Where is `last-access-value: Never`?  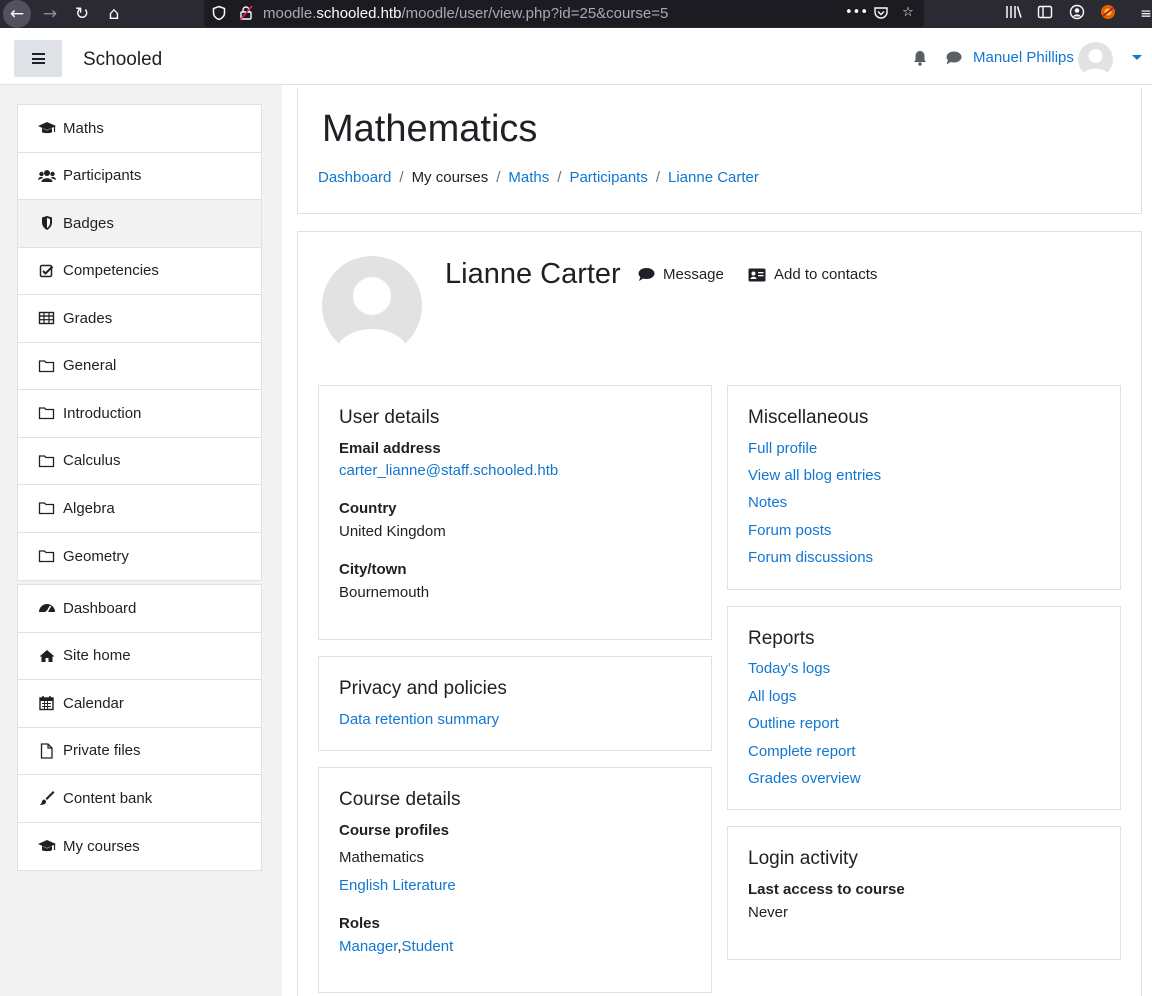 last-access-value: Never is located at coordinates (768, 912).